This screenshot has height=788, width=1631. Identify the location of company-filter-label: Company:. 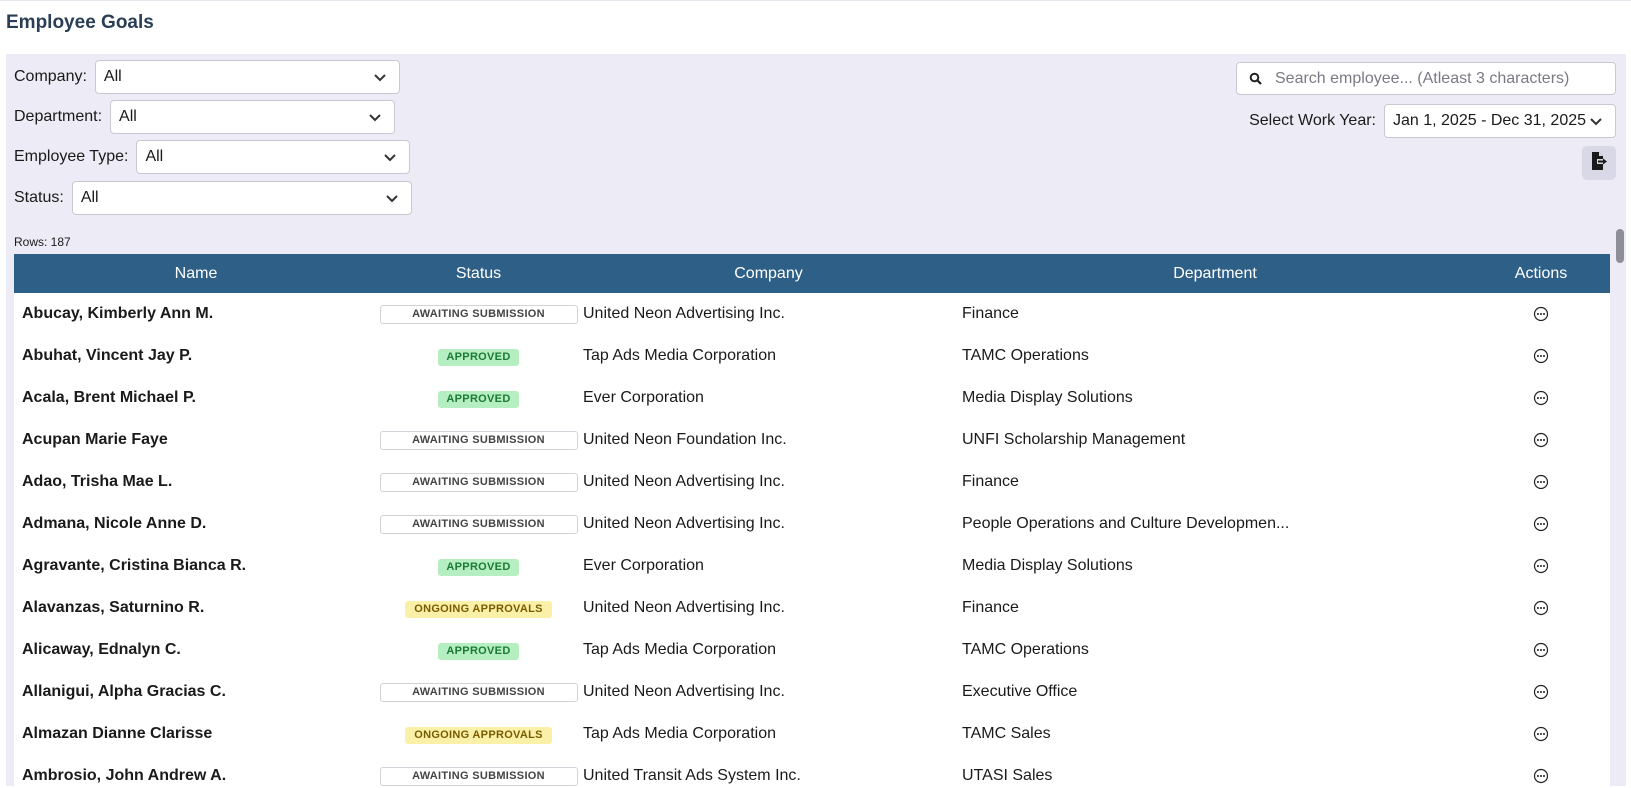
(50, 76).